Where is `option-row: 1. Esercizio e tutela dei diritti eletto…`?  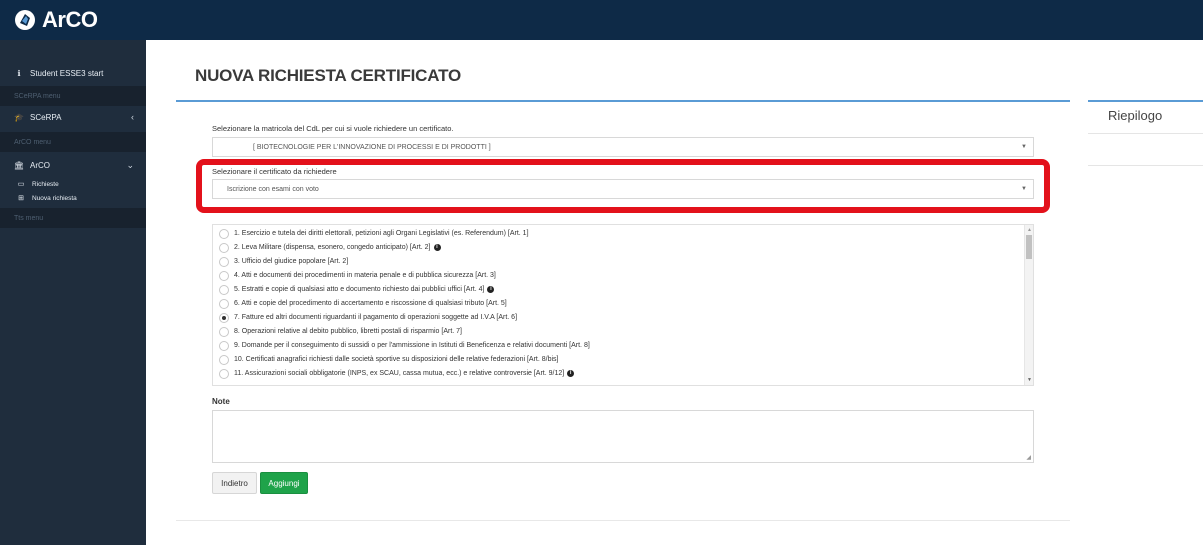 option-row: 1. Esercizio e tutela dei diritti eletto… is located at coordinates (371, 233).